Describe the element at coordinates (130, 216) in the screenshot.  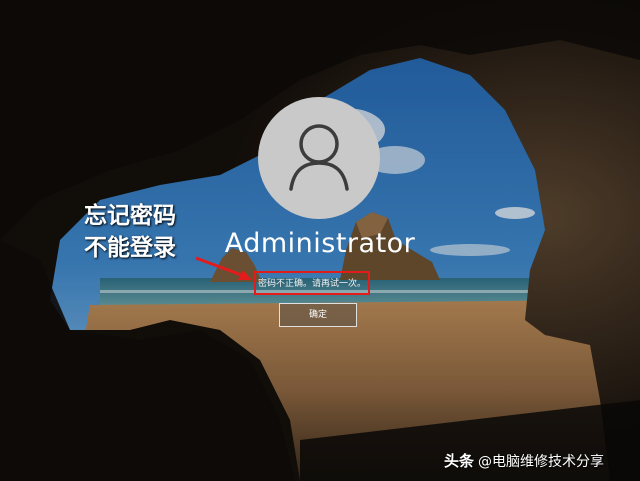
I see `annotation-line-1: 忘记密码` at that location.